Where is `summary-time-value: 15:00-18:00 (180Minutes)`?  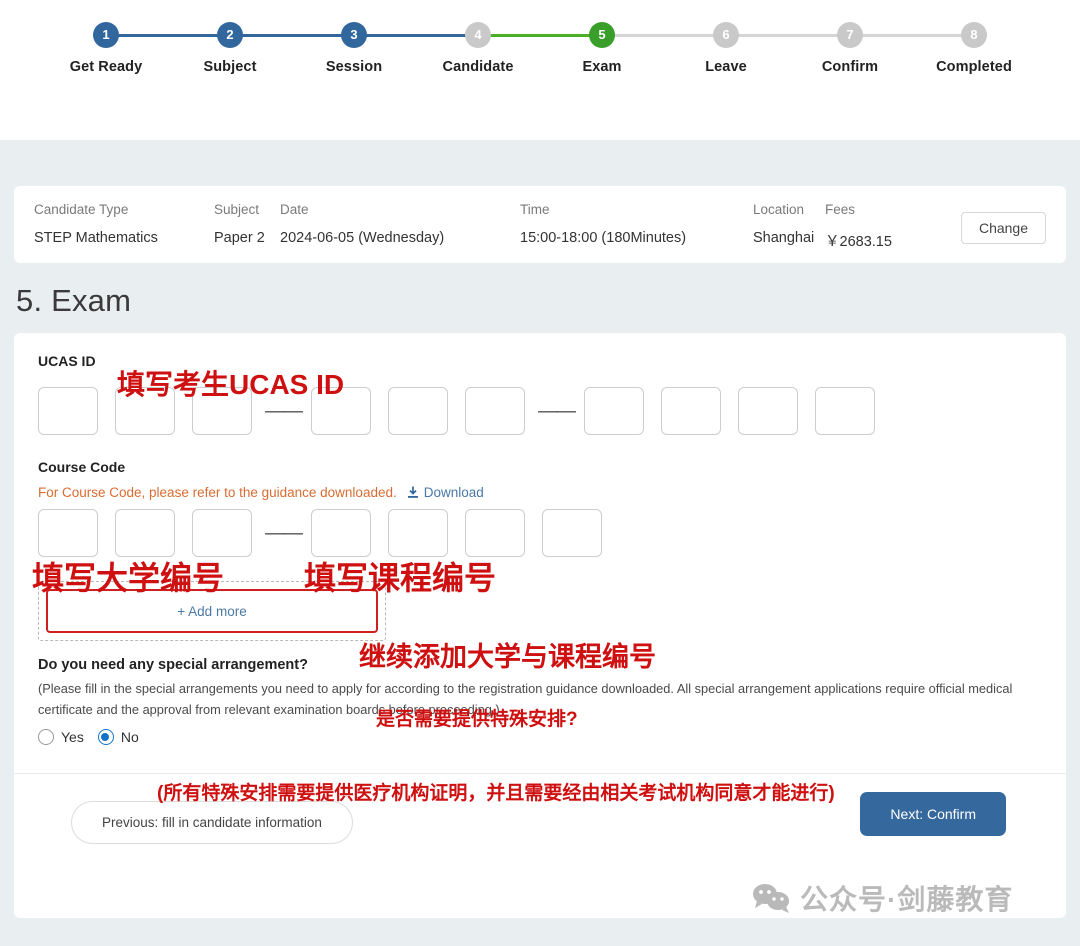
summary-time-value: 15:00-18:00 (180Minutes) is located at coordinates (603, 238).